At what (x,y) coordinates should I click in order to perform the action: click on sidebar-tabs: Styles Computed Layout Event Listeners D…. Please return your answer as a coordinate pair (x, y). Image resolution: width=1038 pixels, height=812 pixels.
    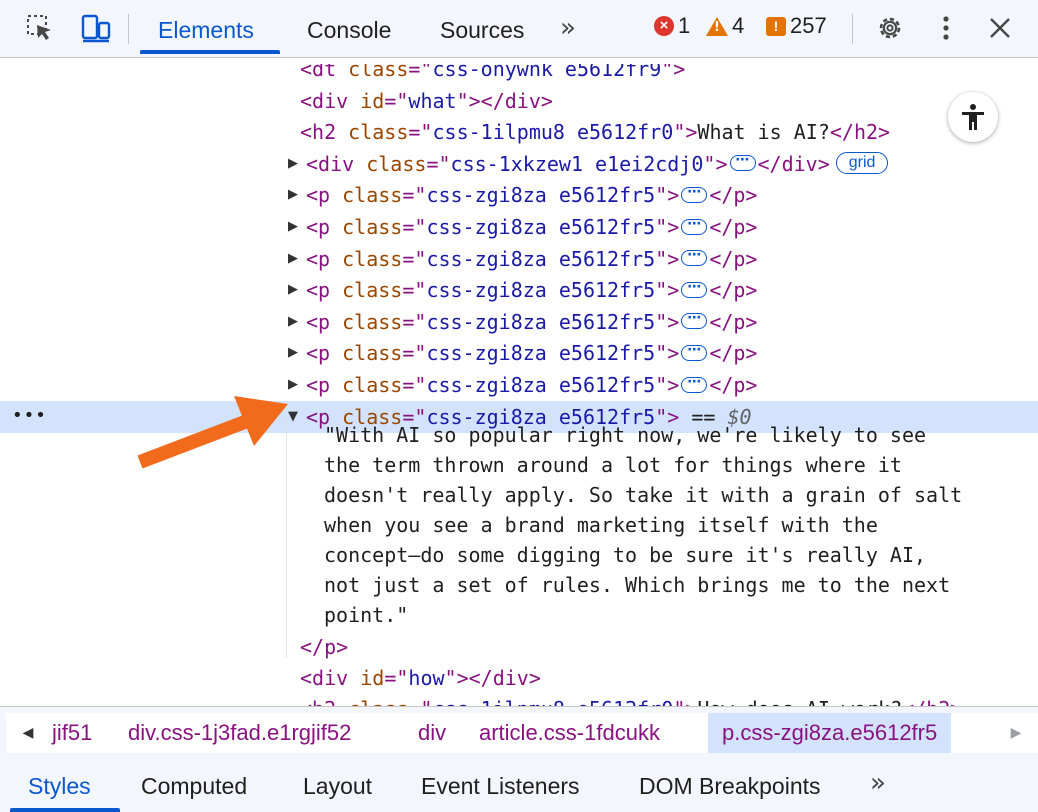
    Looking at the image, I should click on (519, 785).